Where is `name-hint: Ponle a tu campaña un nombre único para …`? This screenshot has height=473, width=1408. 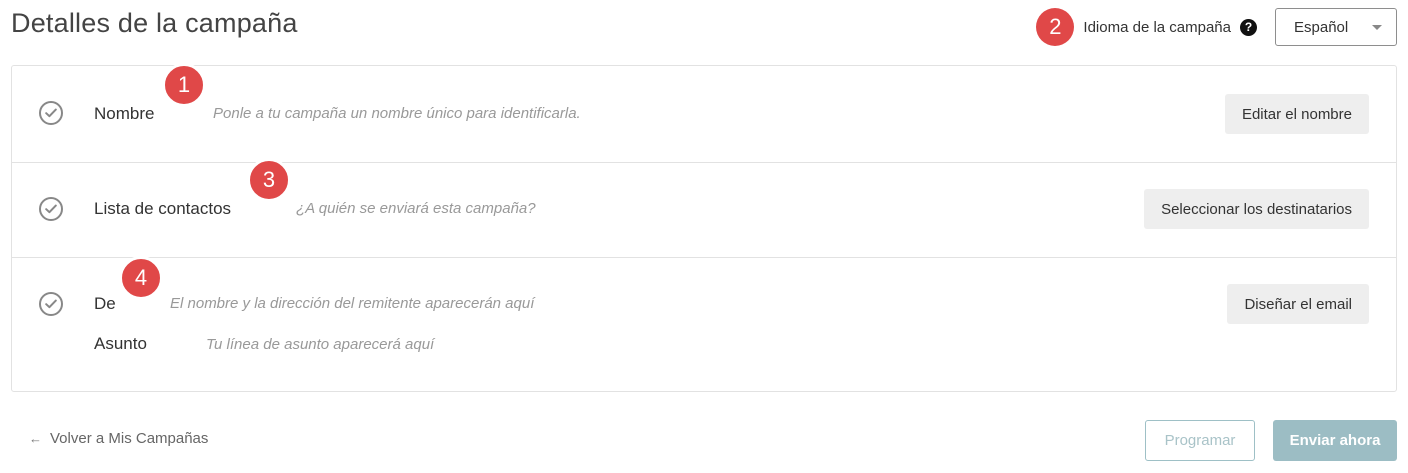
name-hint: Ponle a tu campaña un nombre único para … is located at coordinates (397, 113).